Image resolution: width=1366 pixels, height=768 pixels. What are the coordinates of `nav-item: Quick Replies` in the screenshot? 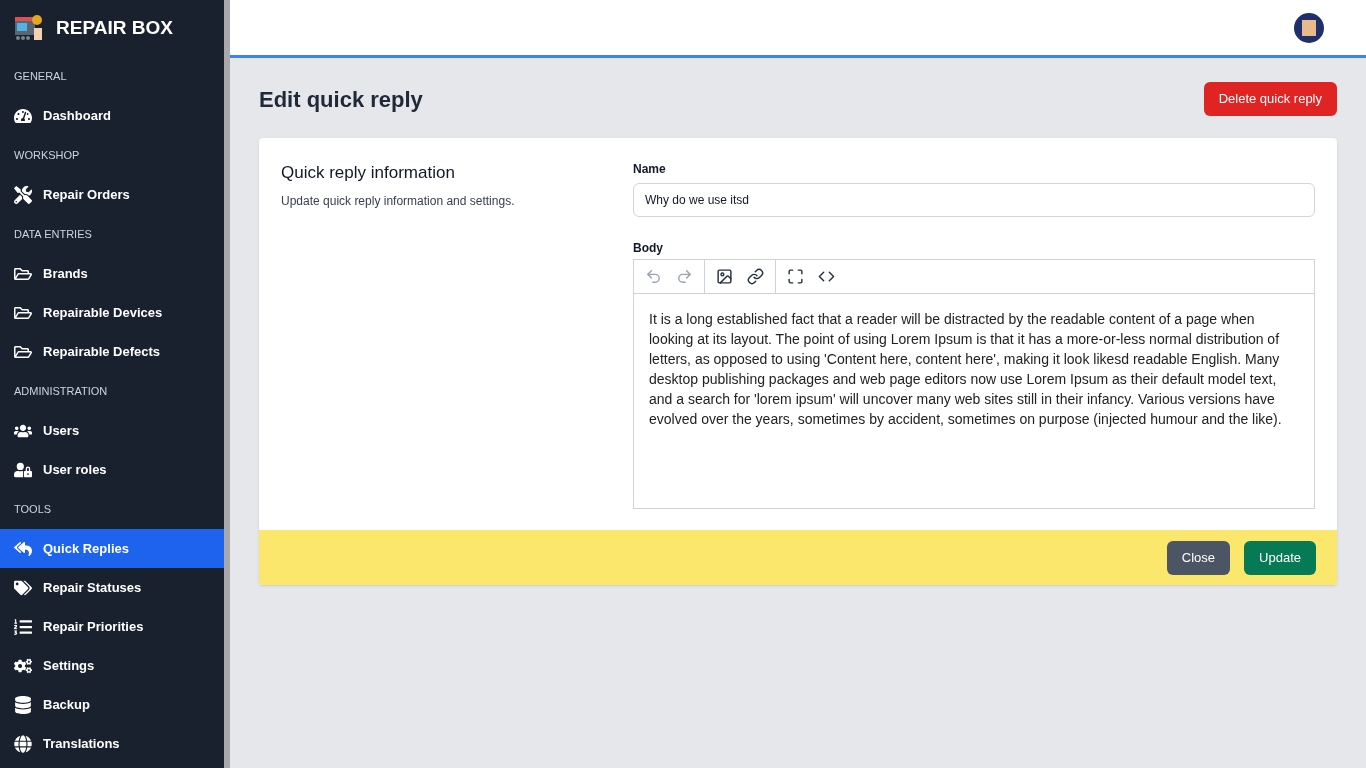 It's located at (112, 548).